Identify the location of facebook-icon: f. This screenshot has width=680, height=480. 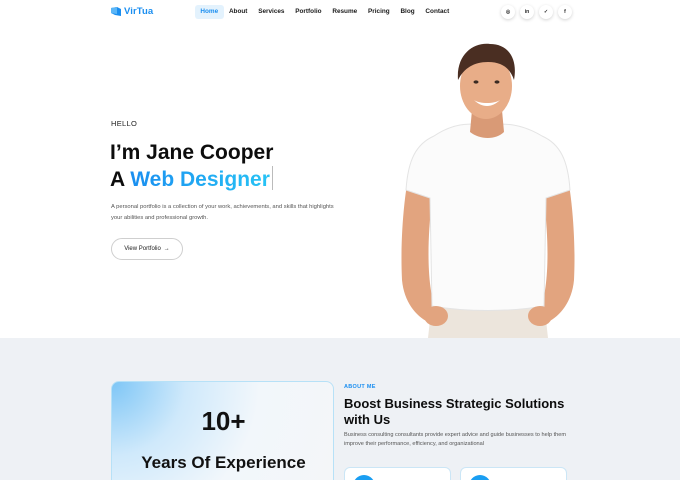
(565, 12).